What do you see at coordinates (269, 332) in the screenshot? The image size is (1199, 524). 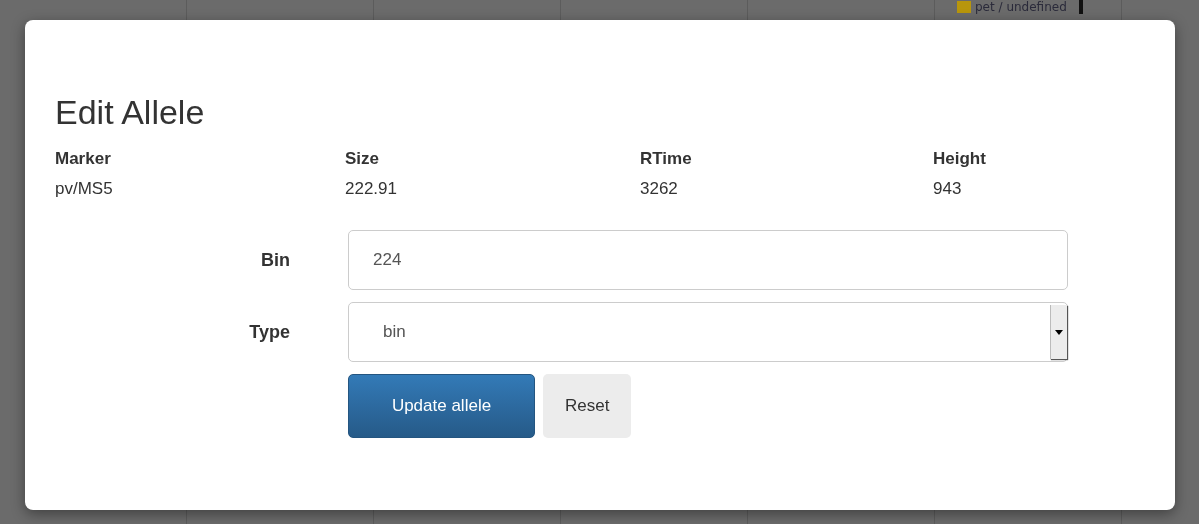 I see `field-label: Type` at bounding box center [269, 332].